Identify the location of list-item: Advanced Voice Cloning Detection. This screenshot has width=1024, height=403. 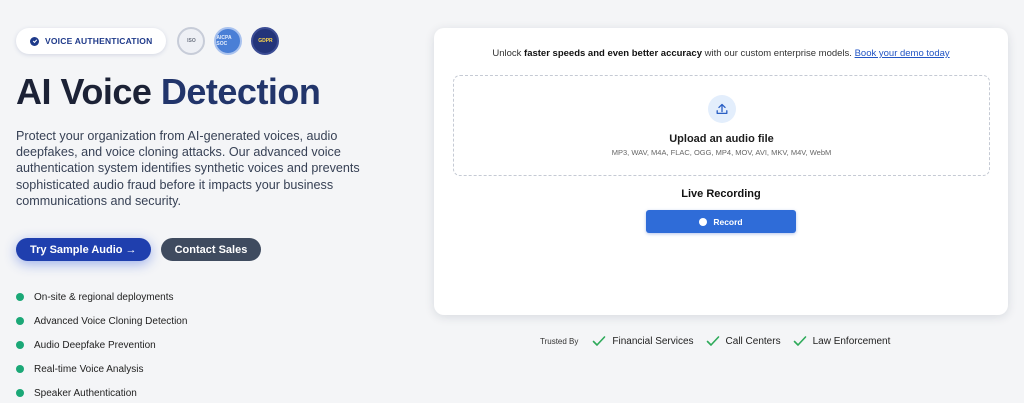
(216, 321).